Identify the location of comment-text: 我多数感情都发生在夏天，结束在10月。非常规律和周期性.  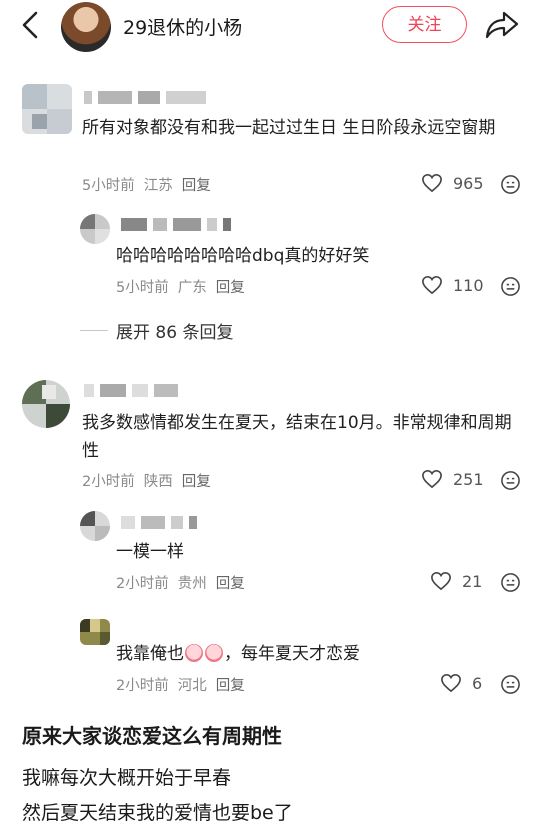
(297, 437).